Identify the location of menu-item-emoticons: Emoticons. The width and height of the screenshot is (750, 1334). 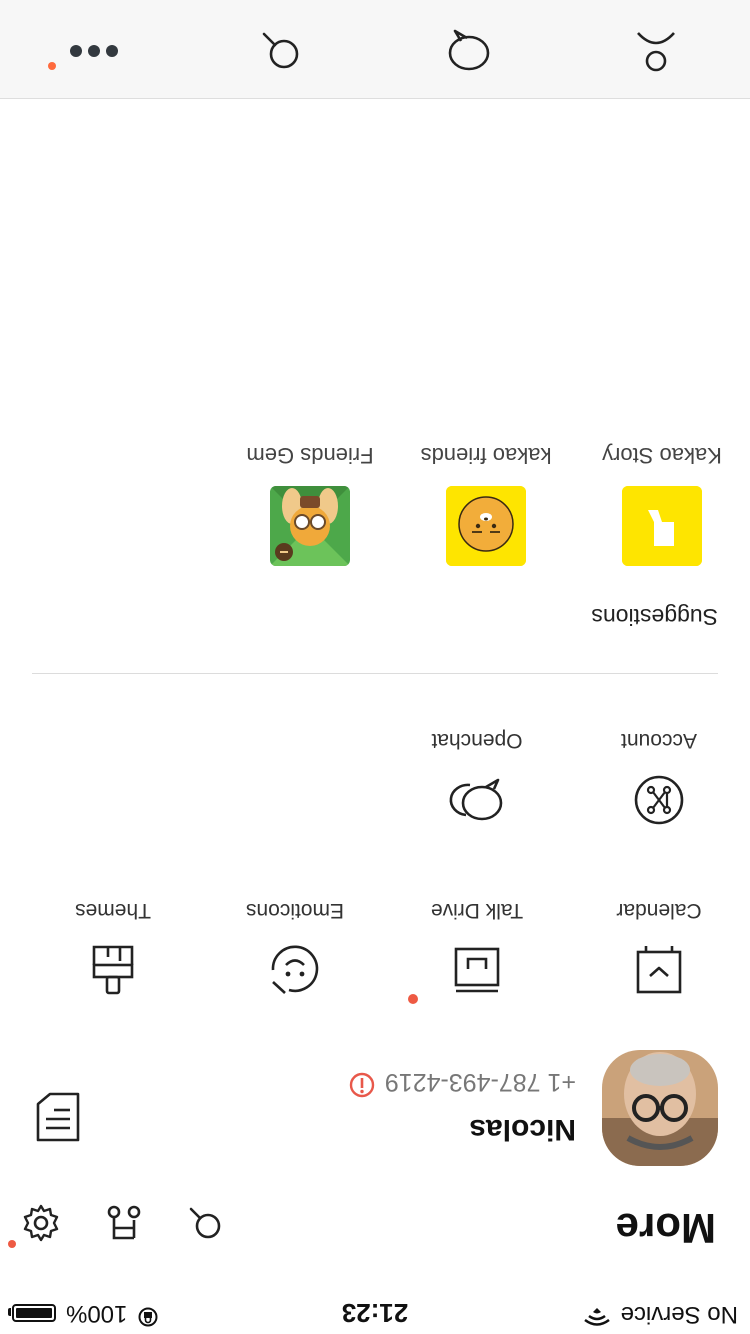
(295, 948).